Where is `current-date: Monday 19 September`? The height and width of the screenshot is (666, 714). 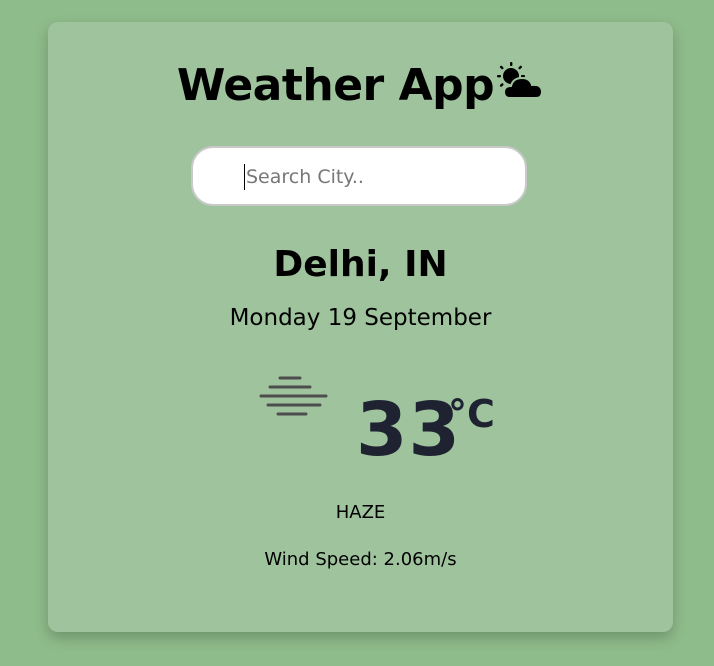 current-date: Monday 19 September is located at coordinates (360, 318).